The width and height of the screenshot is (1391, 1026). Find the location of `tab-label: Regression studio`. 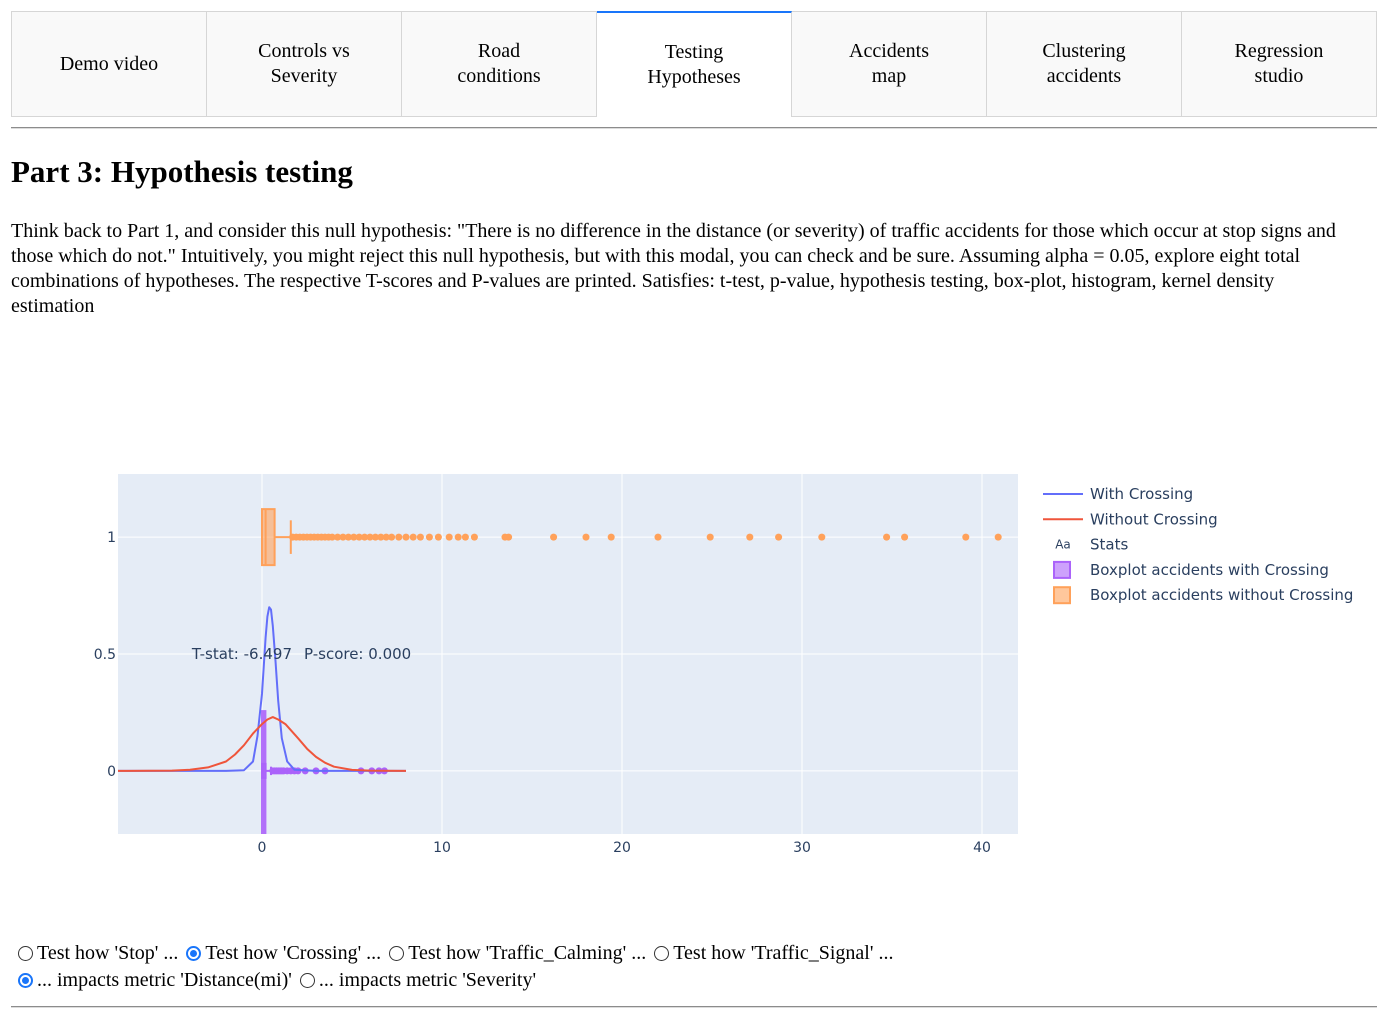

tab-label: Regression studio is located at coordinates (1279, 63).